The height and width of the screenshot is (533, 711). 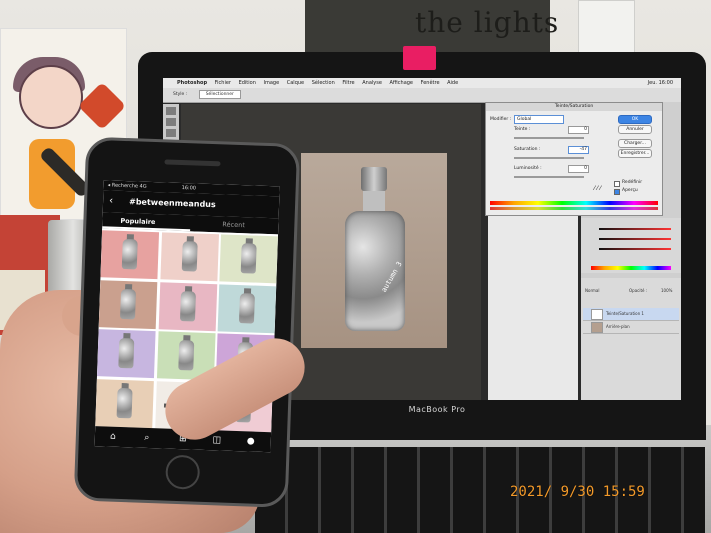 I want to click on profile-icon: ●, so click(x=250, y=441).